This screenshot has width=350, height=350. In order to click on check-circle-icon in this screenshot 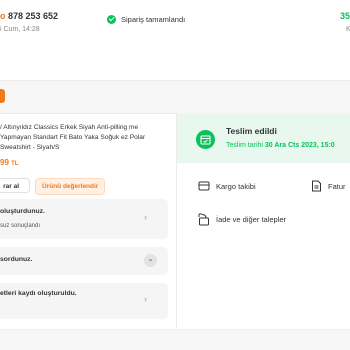, I will do `click(111, 19)`.